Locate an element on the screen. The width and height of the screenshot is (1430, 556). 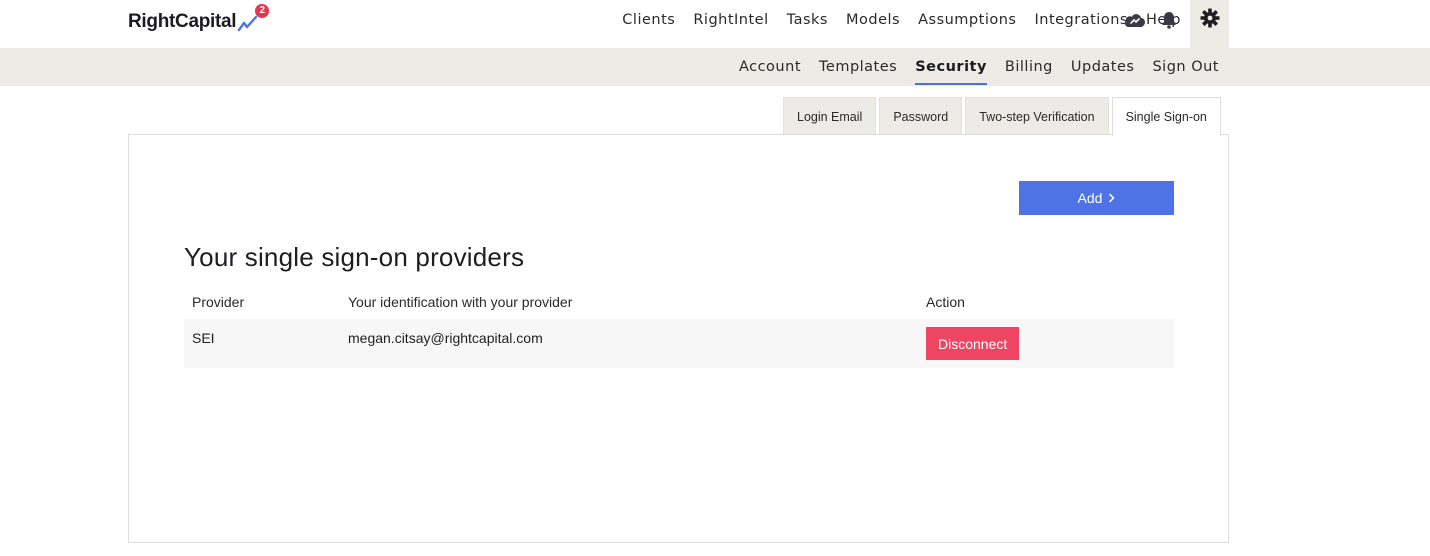
settings-button is located at coordinates (1209, 24).